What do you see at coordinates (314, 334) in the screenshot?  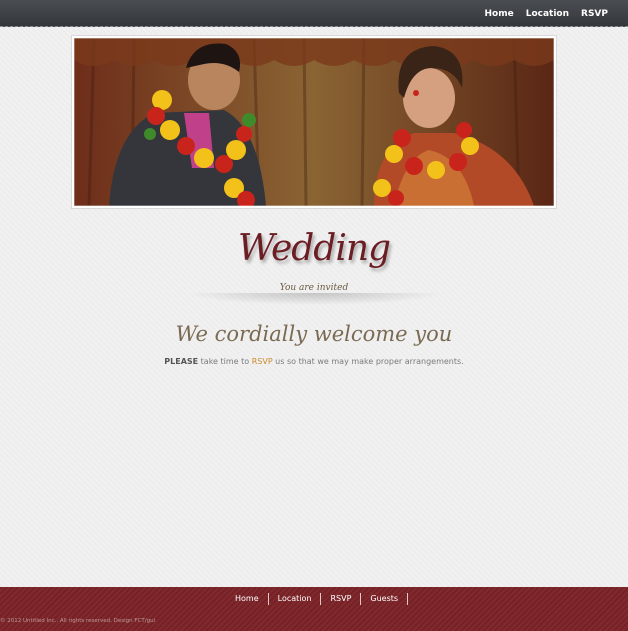 I see `welcome-heading: We cordially welcome you` at bounding box center [314, 334].